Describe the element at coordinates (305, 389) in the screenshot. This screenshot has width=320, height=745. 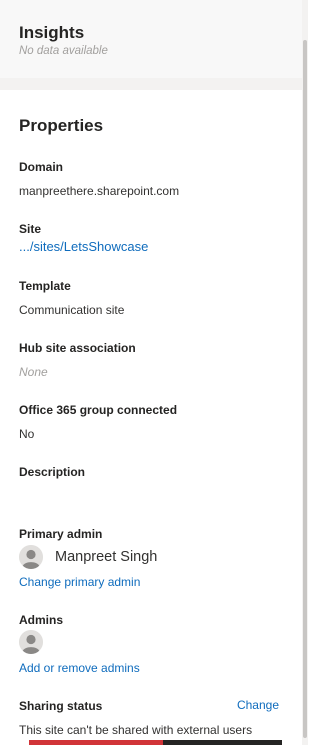
I see `scrollbar-thumb` at that location.